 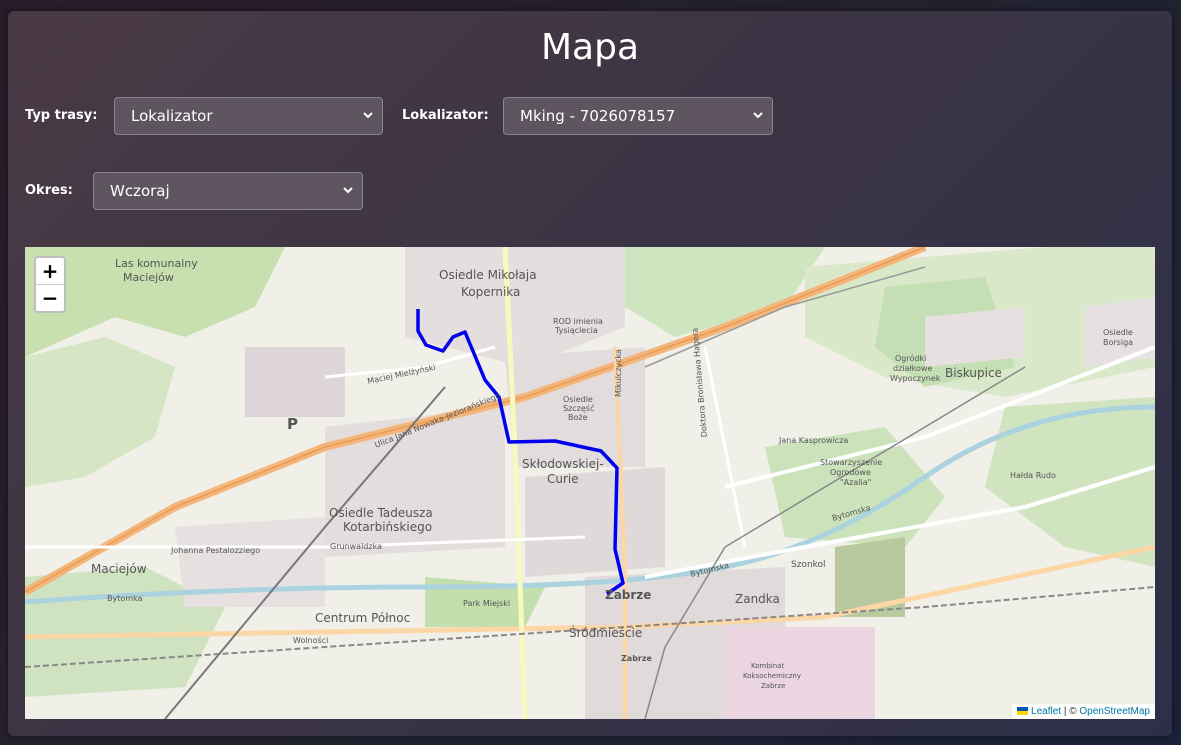 What do you see at coordinates (1118, 342) in the screenshot?
I see `map-label: Borsiga` at bounding box center [1118, 342].